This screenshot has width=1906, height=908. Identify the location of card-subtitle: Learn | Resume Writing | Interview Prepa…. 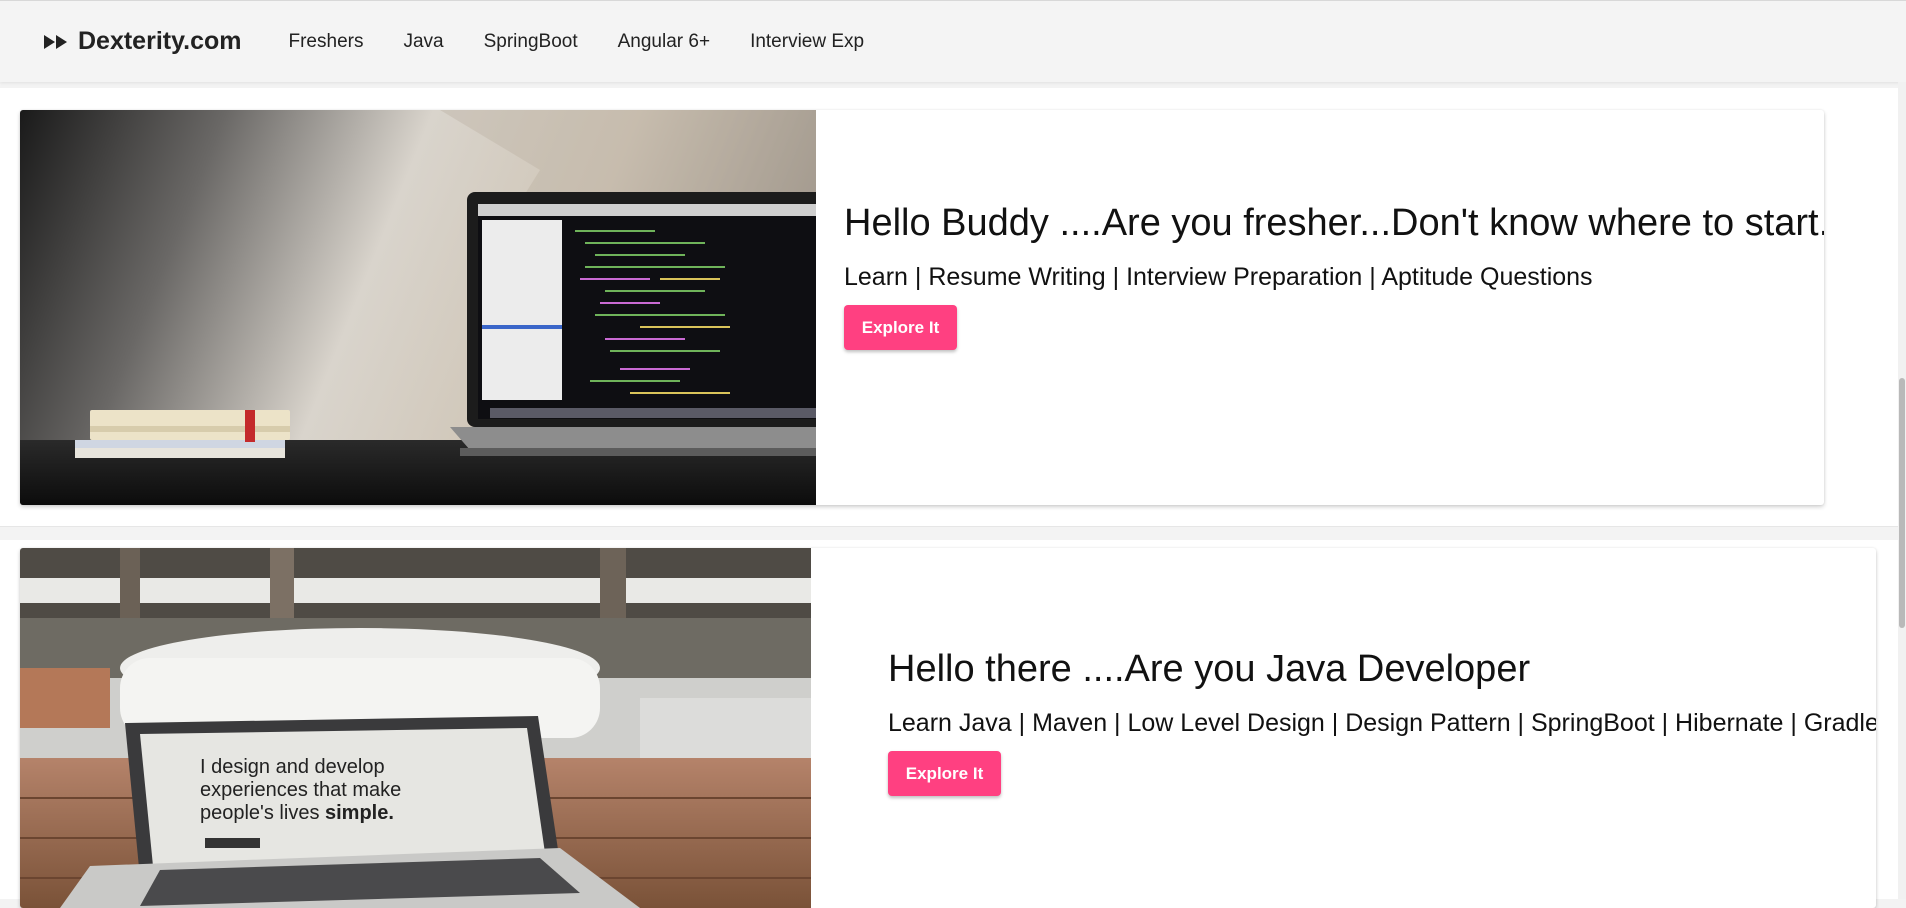
(1218, 277).